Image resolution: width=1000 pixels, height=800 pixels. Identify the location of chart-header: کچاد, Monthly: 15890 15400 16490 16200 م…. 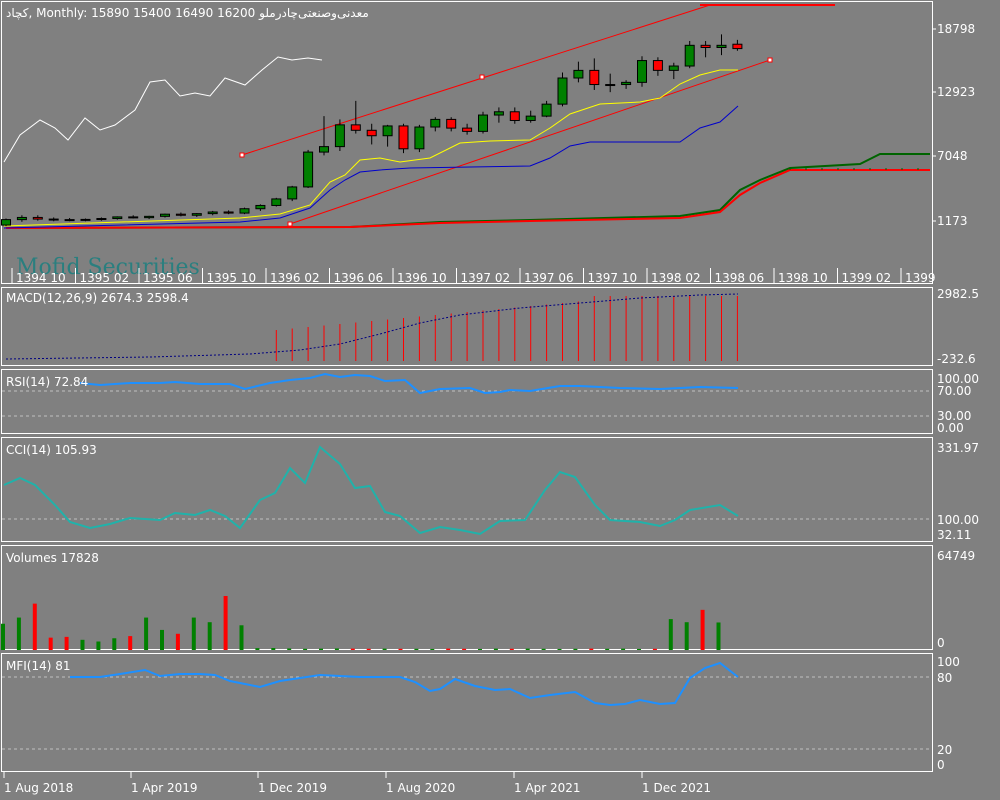
(187, 13).